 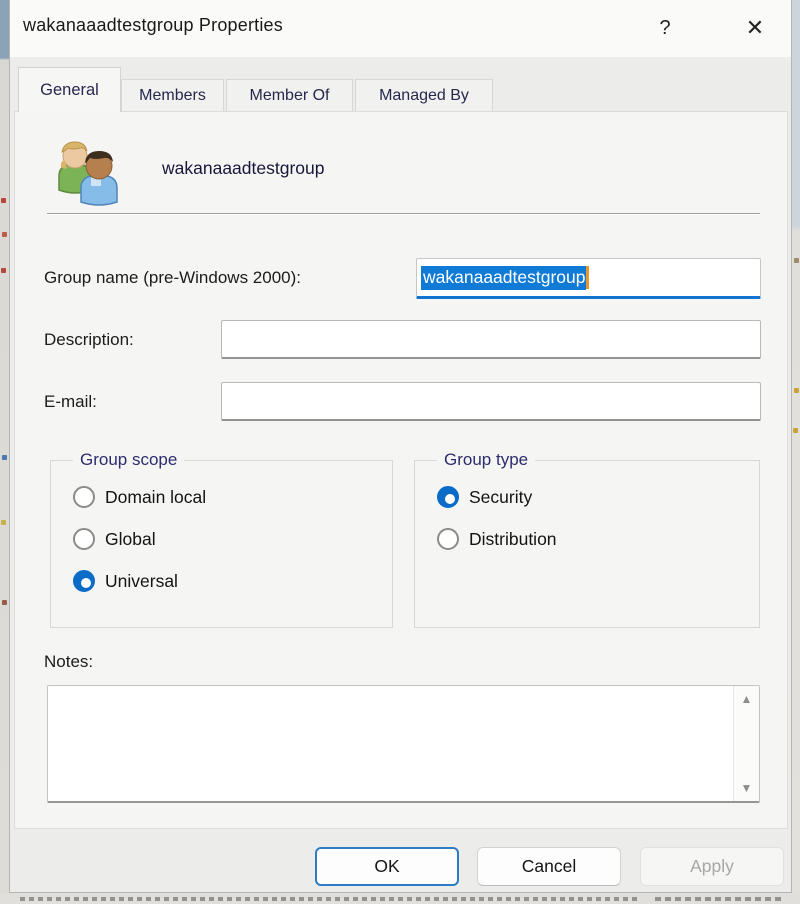 I want to click on notes-label: Notes:, so click(x=69, y=661).